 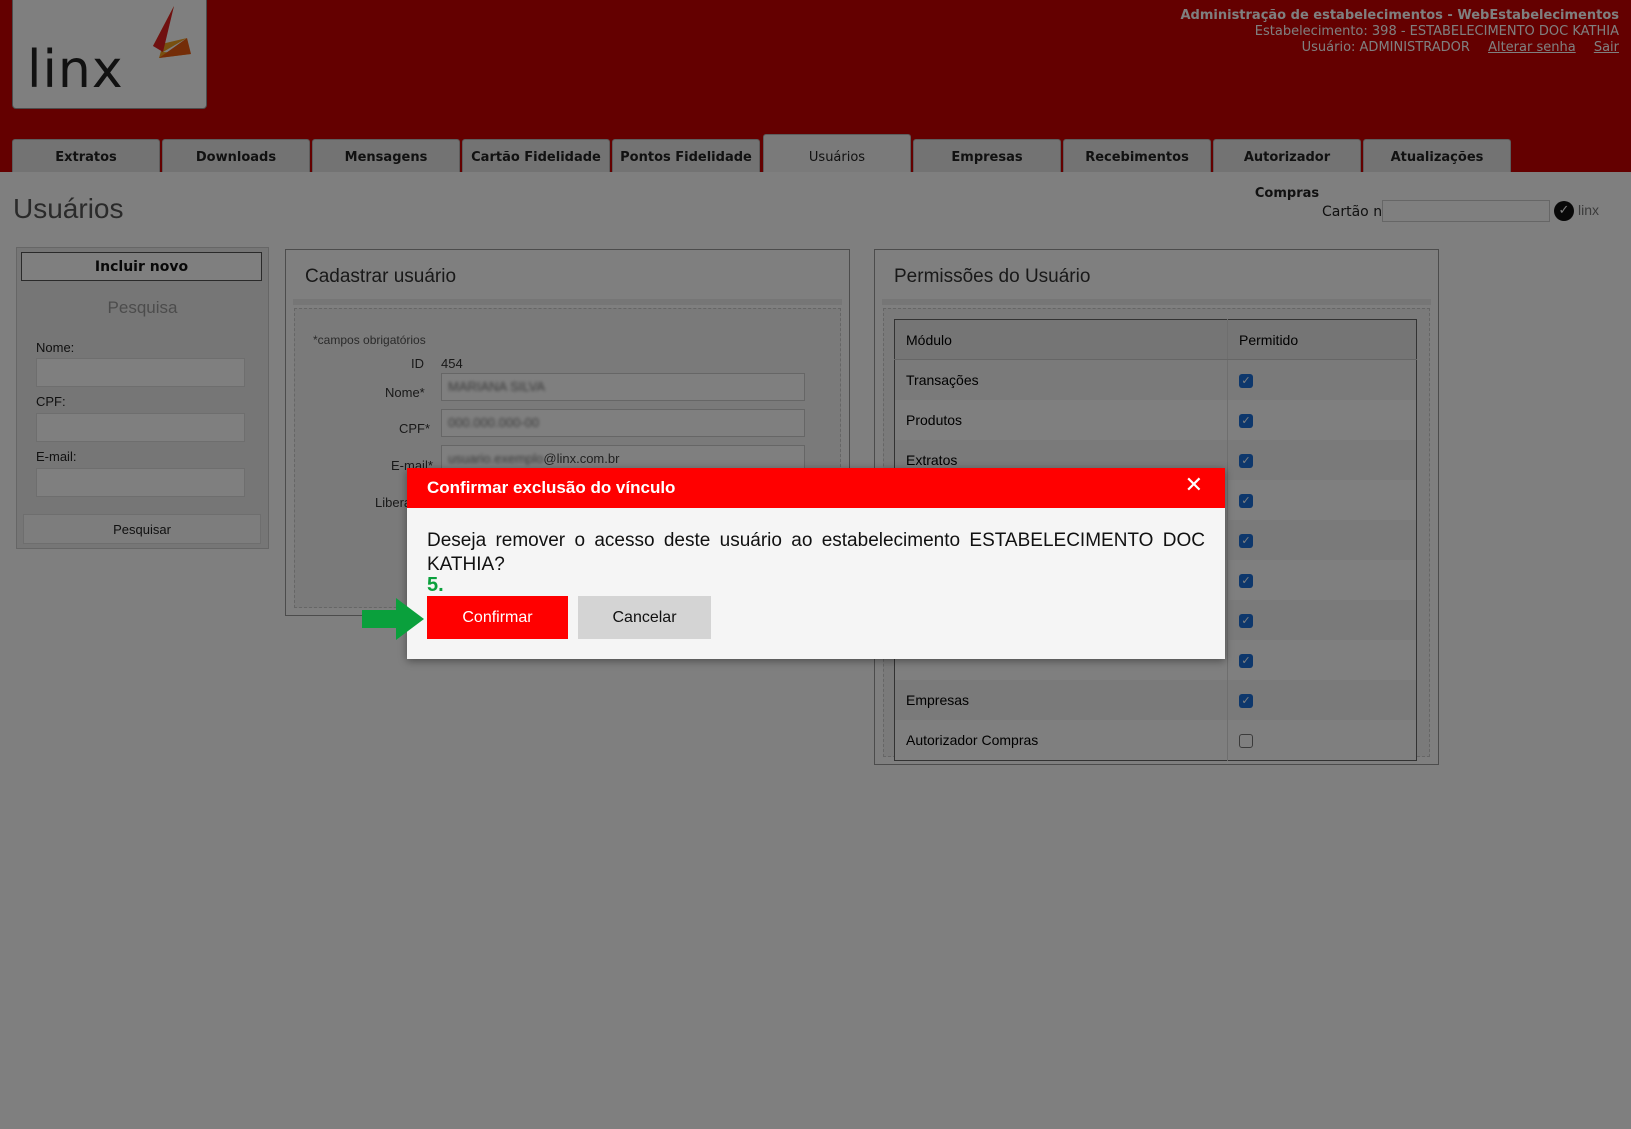 I want to click on dialog-title: Confirmar exclusão do vínculo, so click(x=551, y=487).